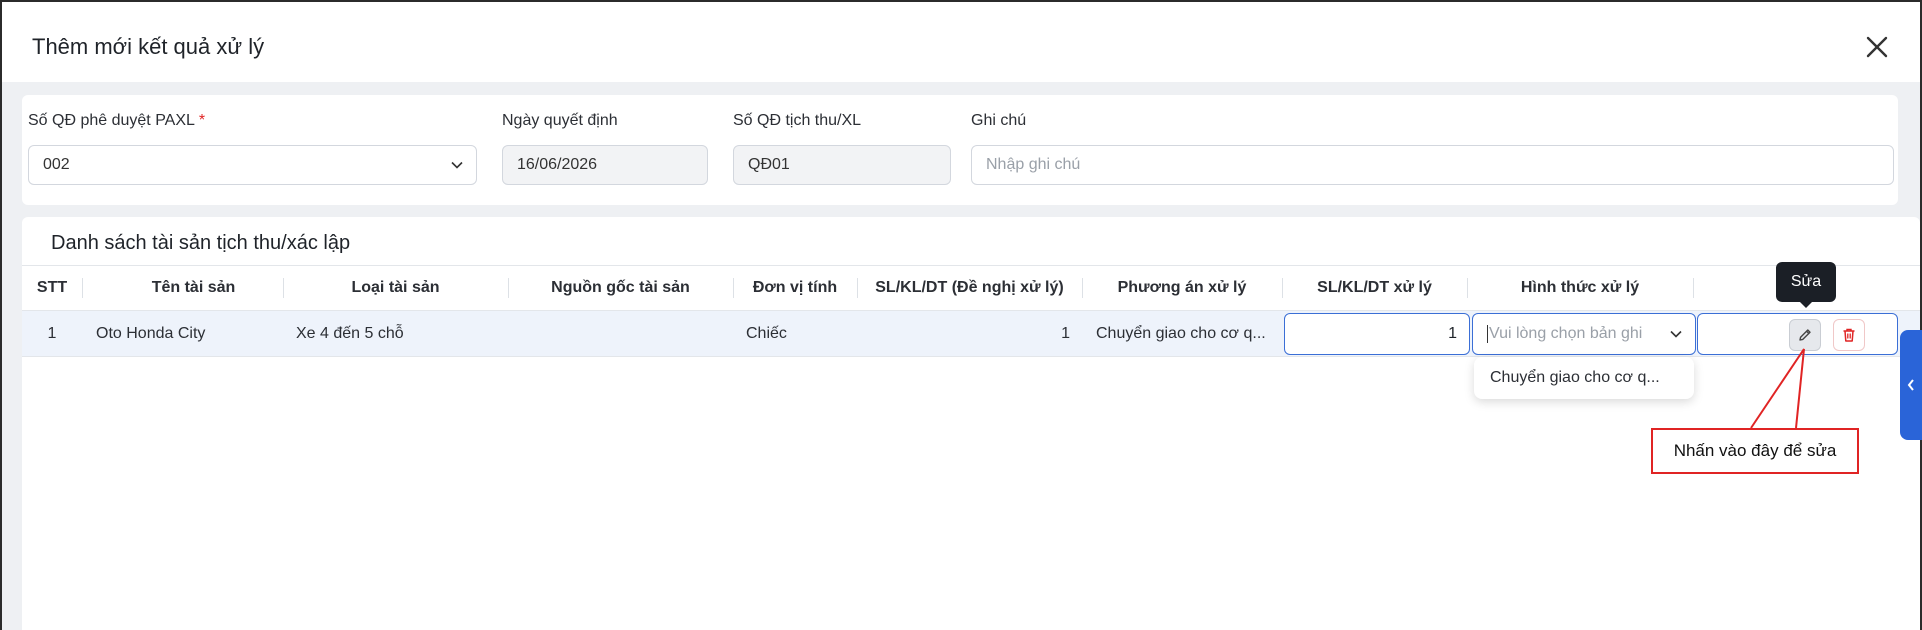  What do you see at coordinates (1377, 334) in the screenshot?
I see `processed-qty-input: 1` at bounding box center [1377, 334].